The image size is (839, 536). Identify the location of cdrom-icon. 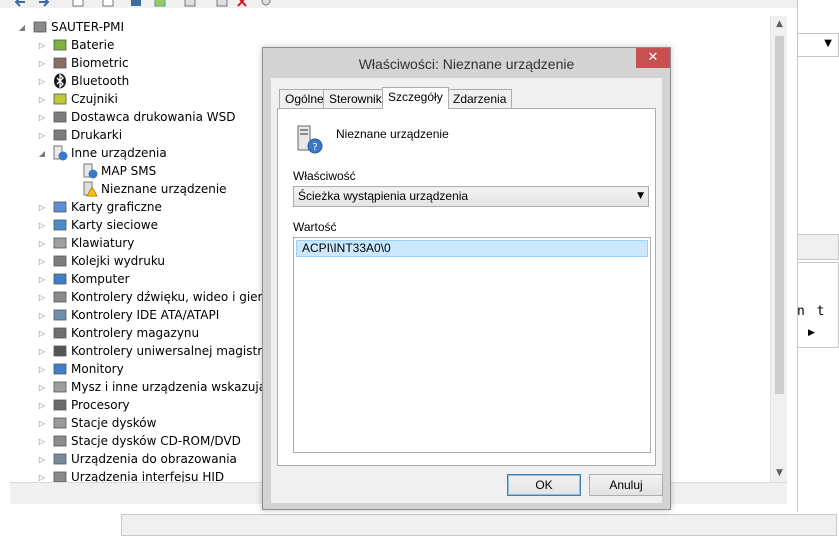
(60, 441).